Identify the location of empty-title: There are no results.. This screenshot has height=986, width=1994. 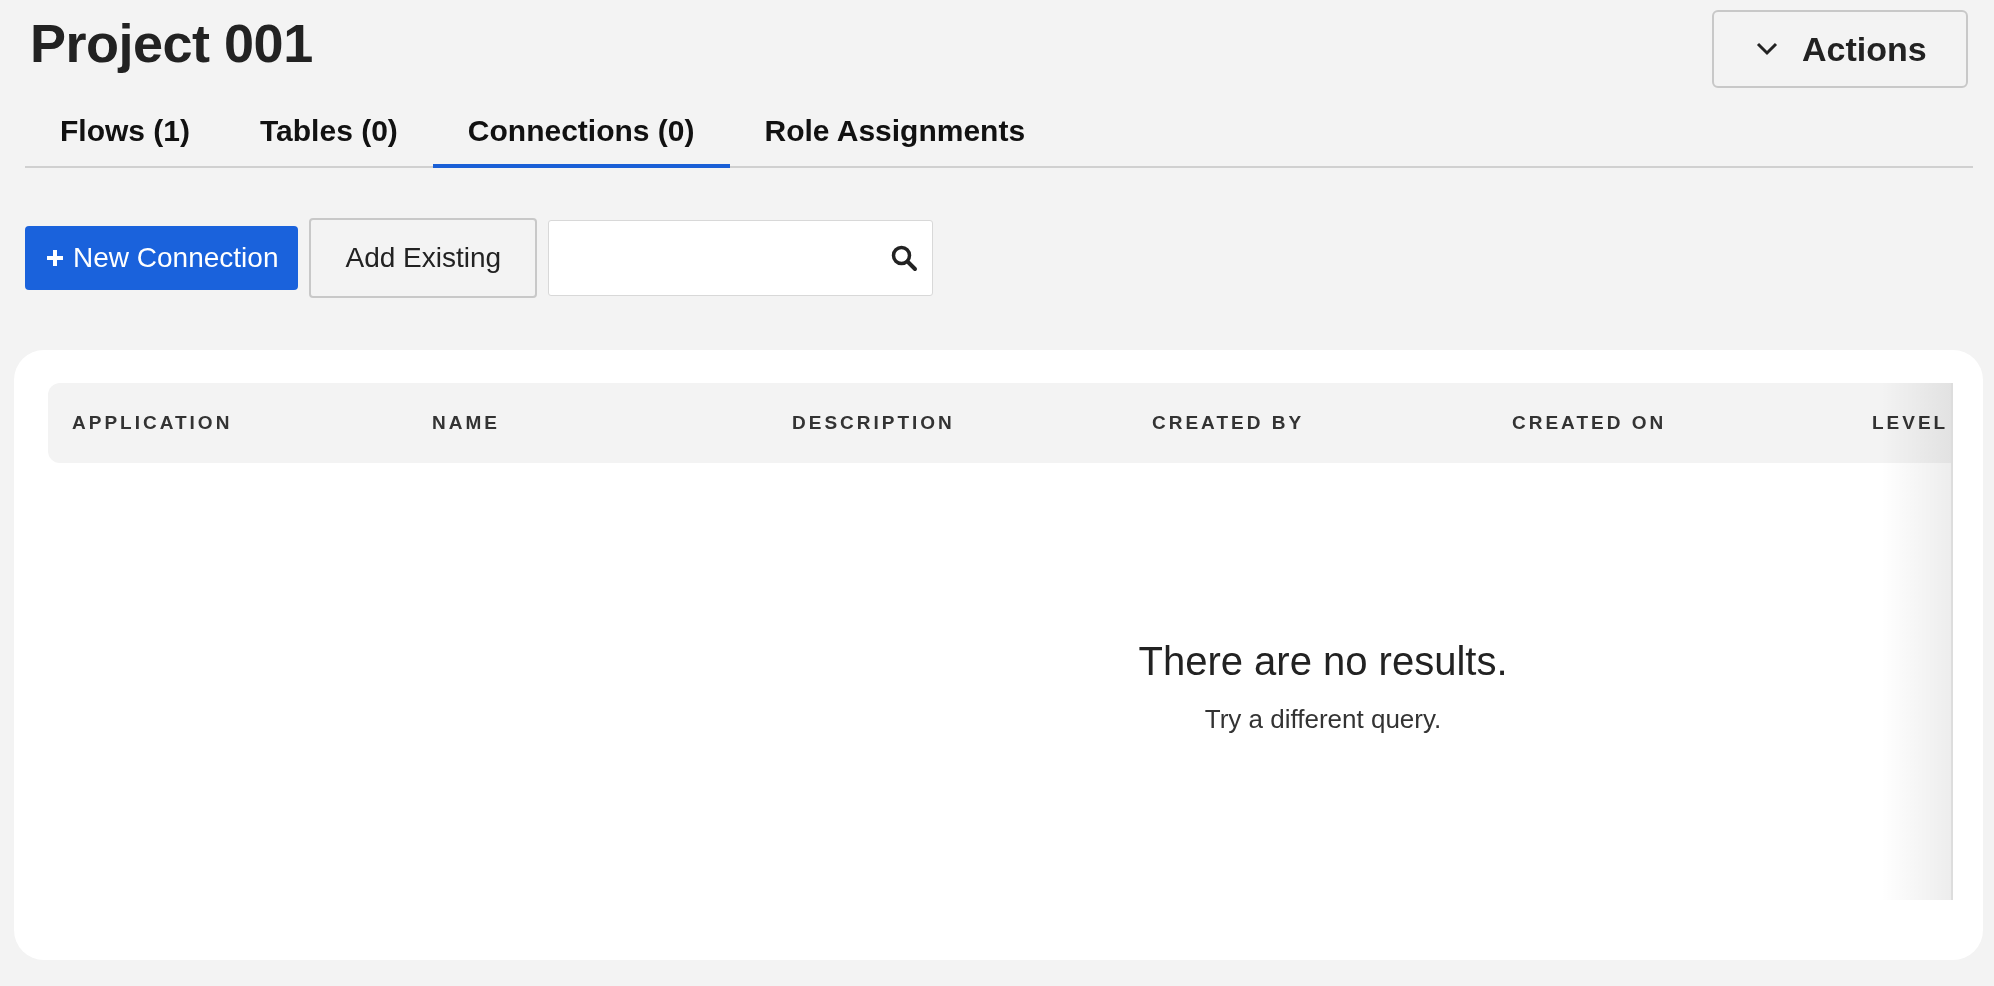
(1323, 661).